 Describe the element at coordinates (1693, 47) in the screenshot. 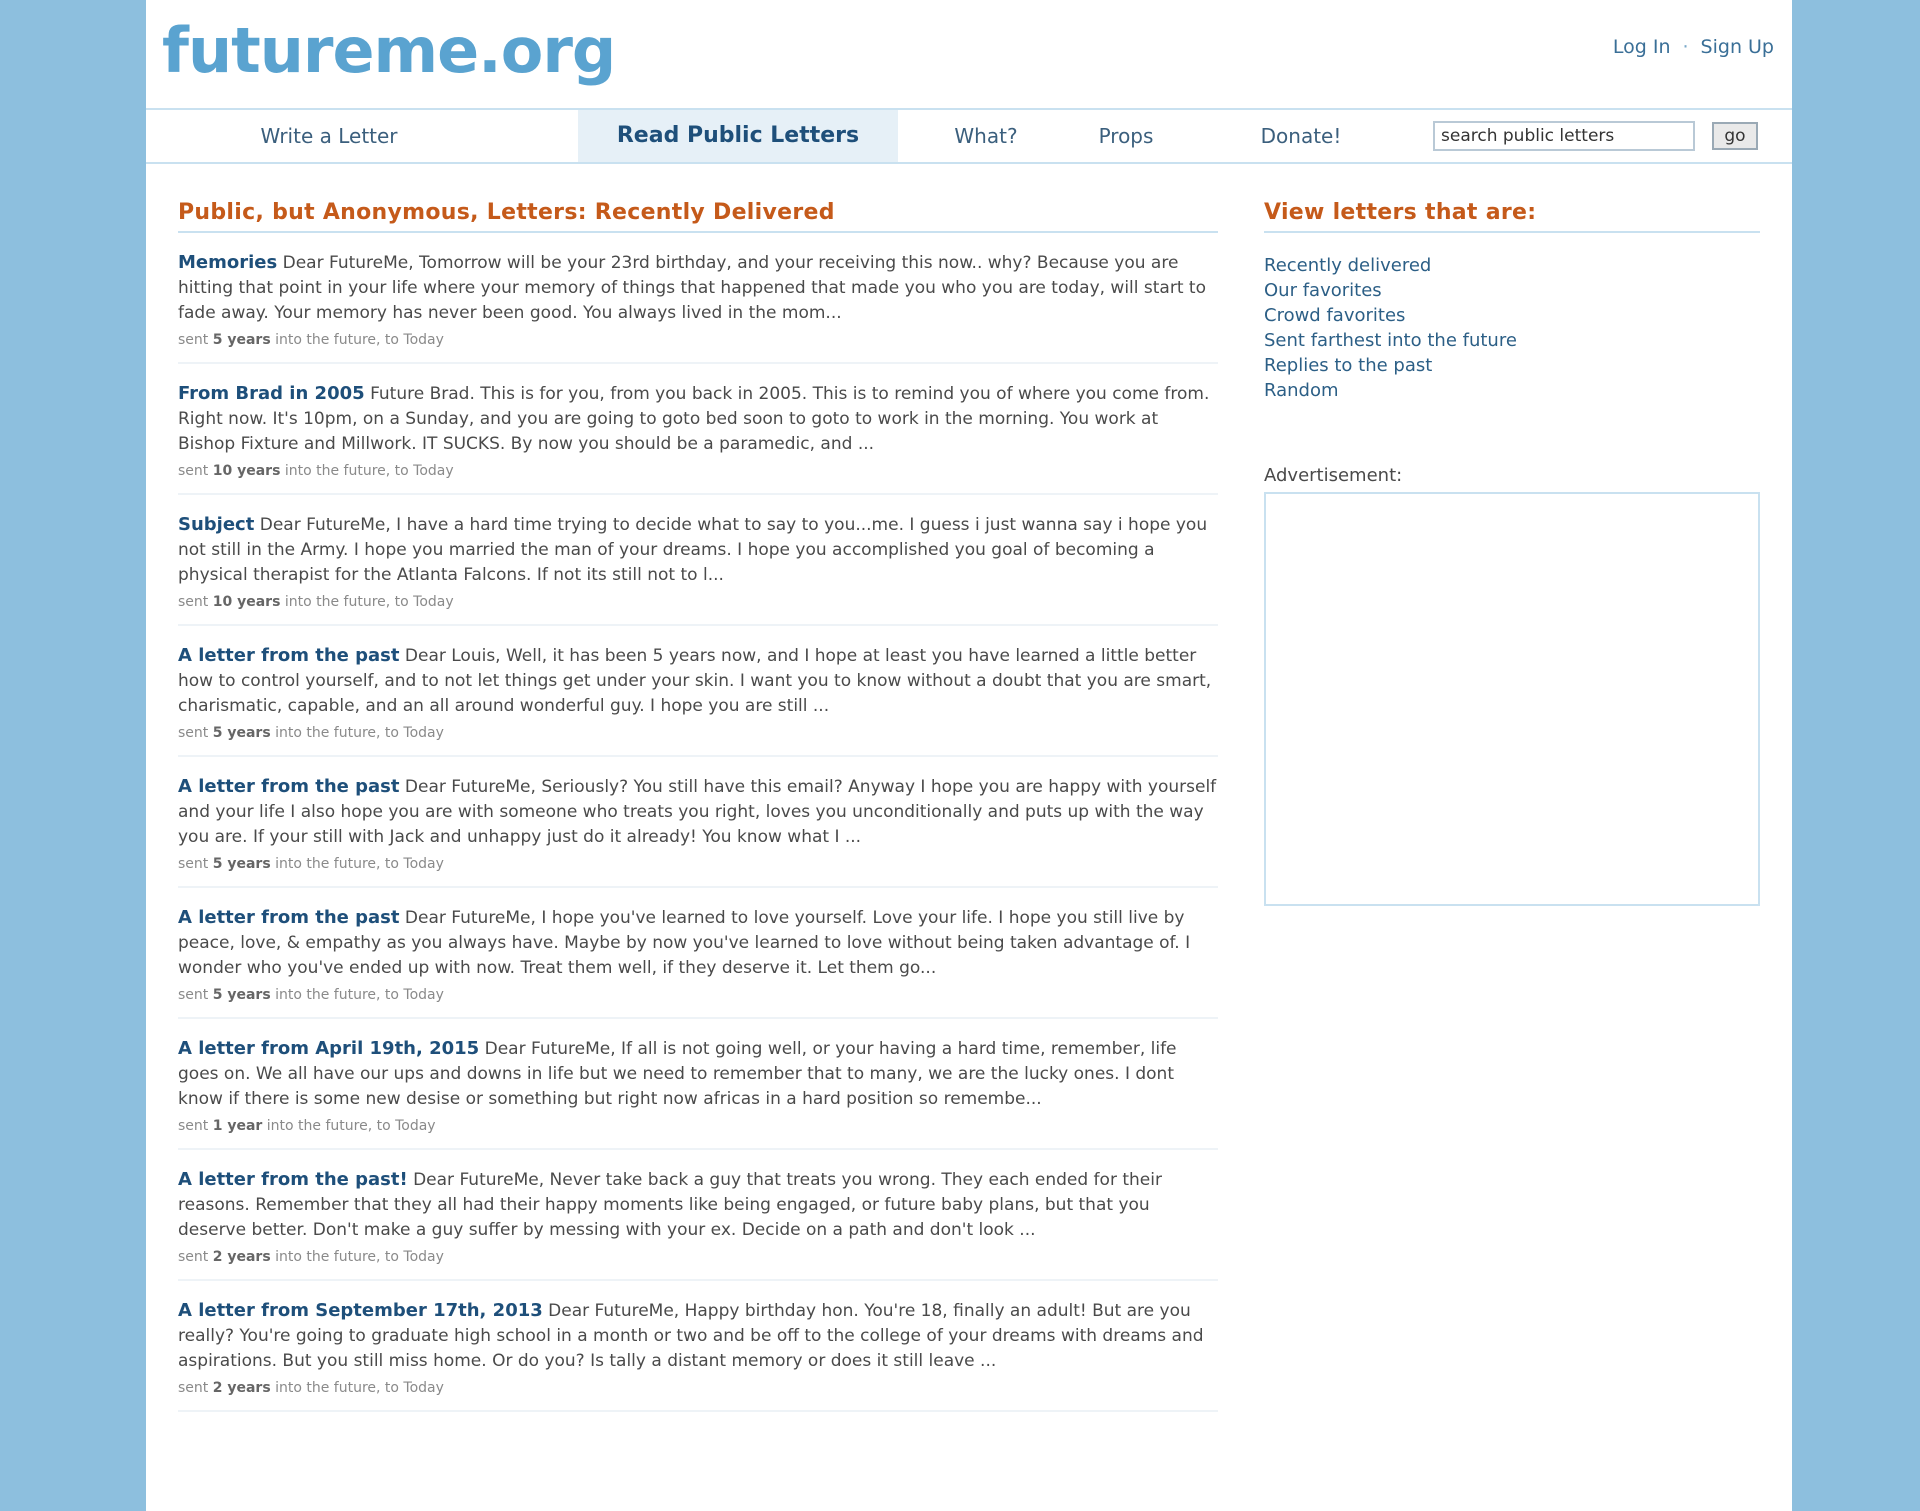

I see `account-links: Log In · Sign Up` at that location.